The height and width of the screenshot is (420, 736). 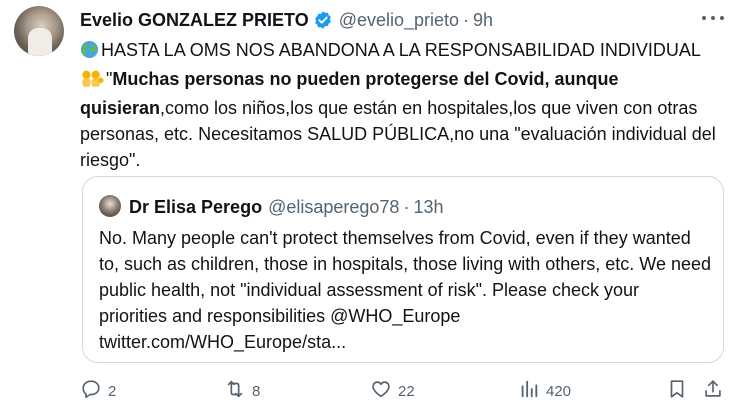 What do you see at coordinates (39, 31) in the screenshot?
I see `author-avatar` at bounding box center [39, 31].